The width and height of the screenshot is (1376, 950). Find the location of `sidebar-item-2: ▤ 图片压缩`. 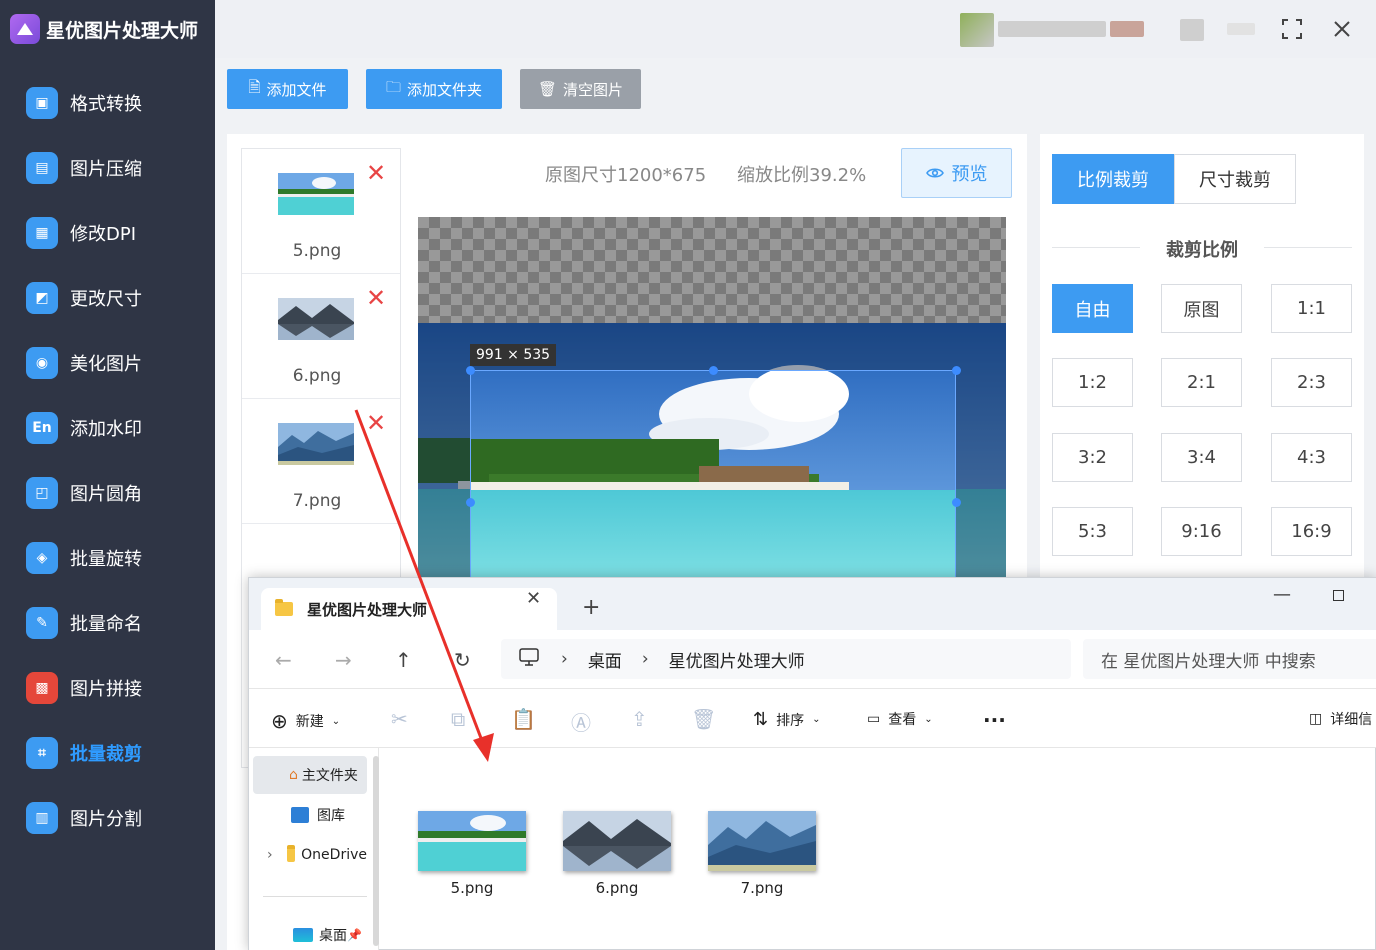

sidebar-item-2: ▤ 图片压缩 is located at coordinates (107, 167).